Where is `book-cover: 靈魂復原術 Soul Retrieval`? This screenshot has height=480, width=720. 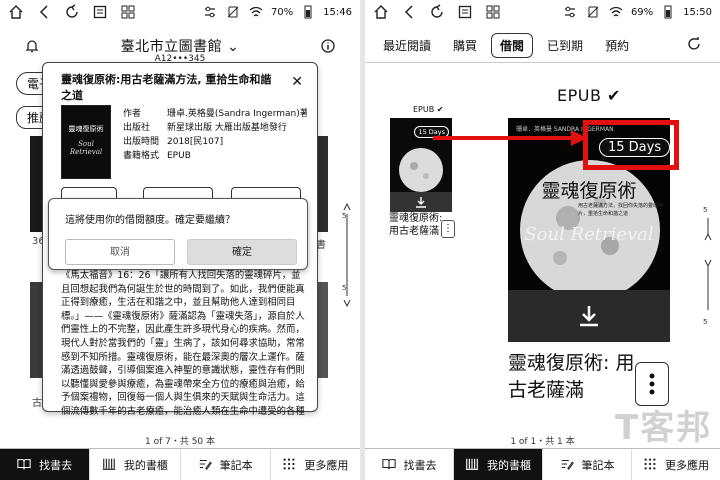 book-cover: 靈魂復原術 Soul Retrieval is located at coordinates (86, 142).